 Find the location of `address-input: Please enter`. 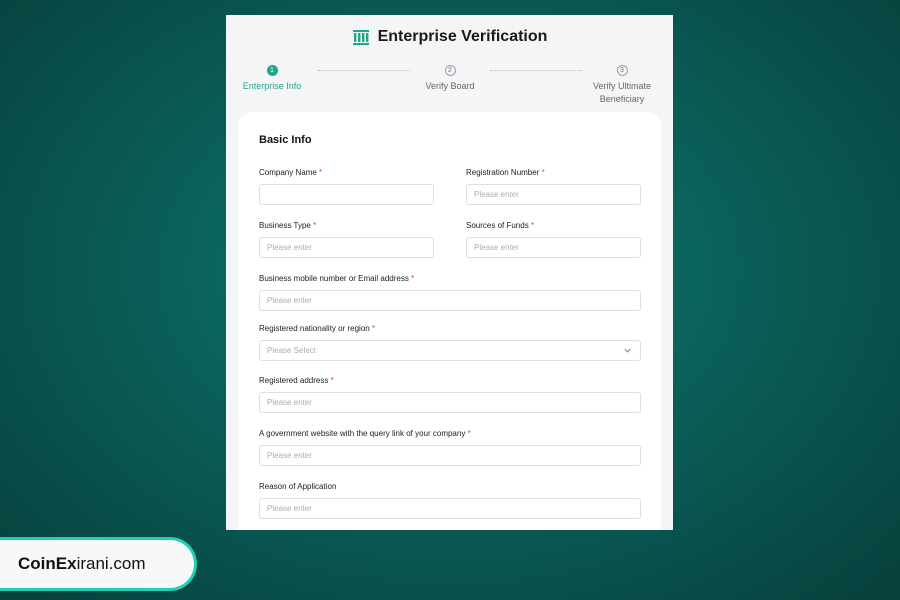

address-input: Please enter is located at coordinates (450, 402).